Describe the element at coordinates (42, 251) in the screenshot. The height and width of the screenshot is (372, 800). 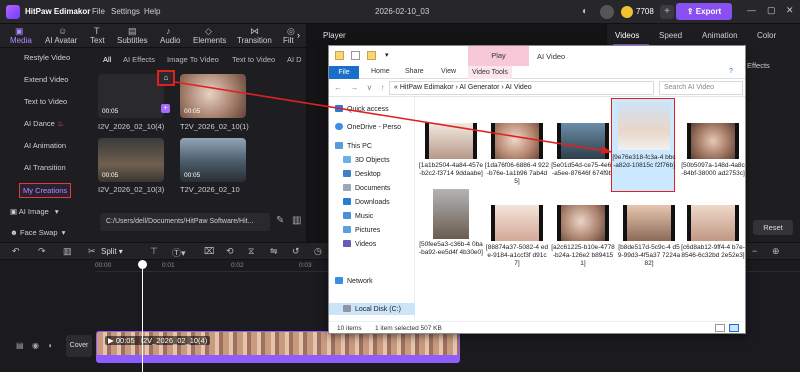
I see `redo-icon: ↷` at that location.